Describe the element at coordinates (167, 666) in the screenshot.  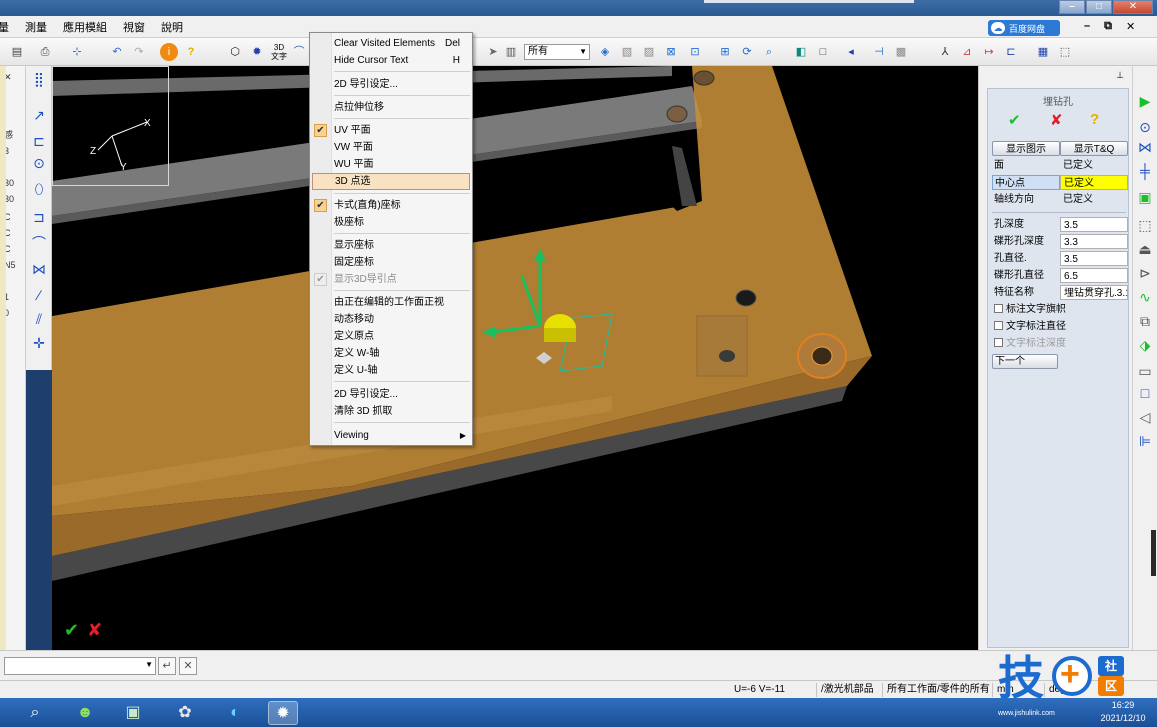
I see `enter-icon: ↵` at that location.